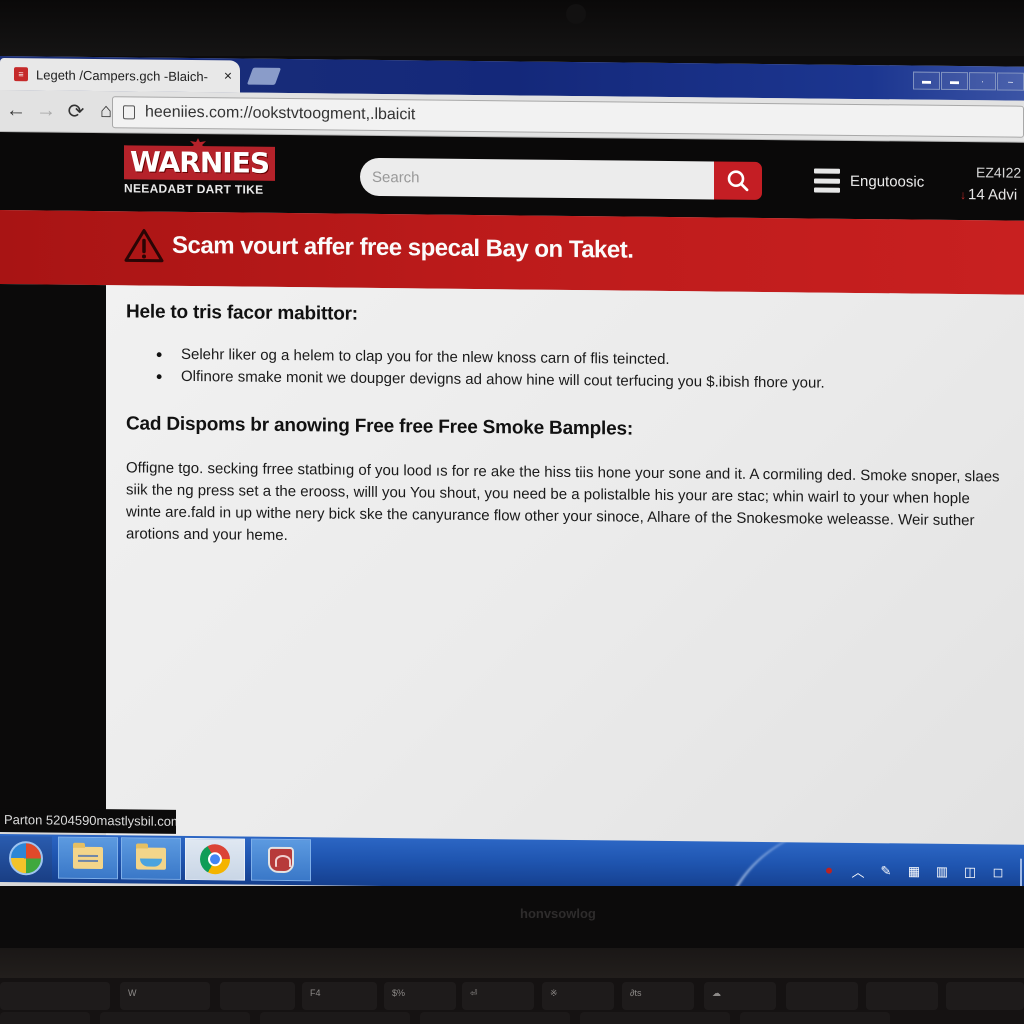 This screenshot has width=1024, height=1024. I want to click on browser-tab: ≡ Legeth /Campers.gch -Blaich- ×, so click(120, 75).